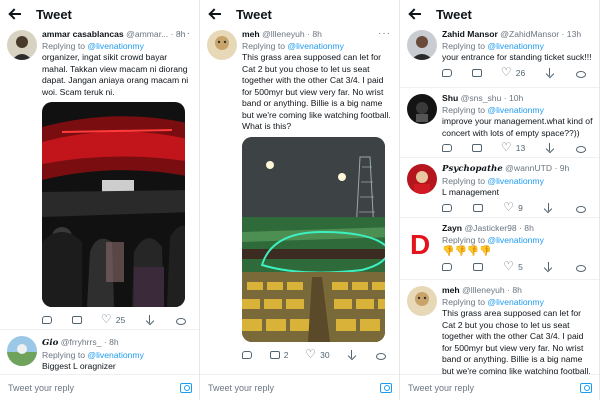 This screenshot has width=600, height=400. What do you see at coordinates (113, 319) in the screenshot?
I see `like-button: 25` at bounding box center [113, 319].